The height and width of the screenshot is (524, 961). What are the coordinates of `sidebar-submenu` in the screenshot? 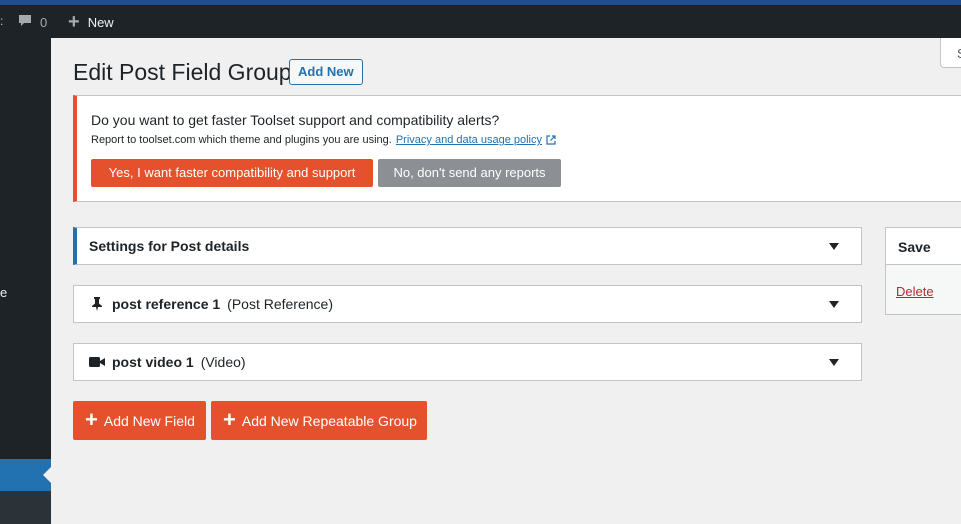 It's located at (25, 507).